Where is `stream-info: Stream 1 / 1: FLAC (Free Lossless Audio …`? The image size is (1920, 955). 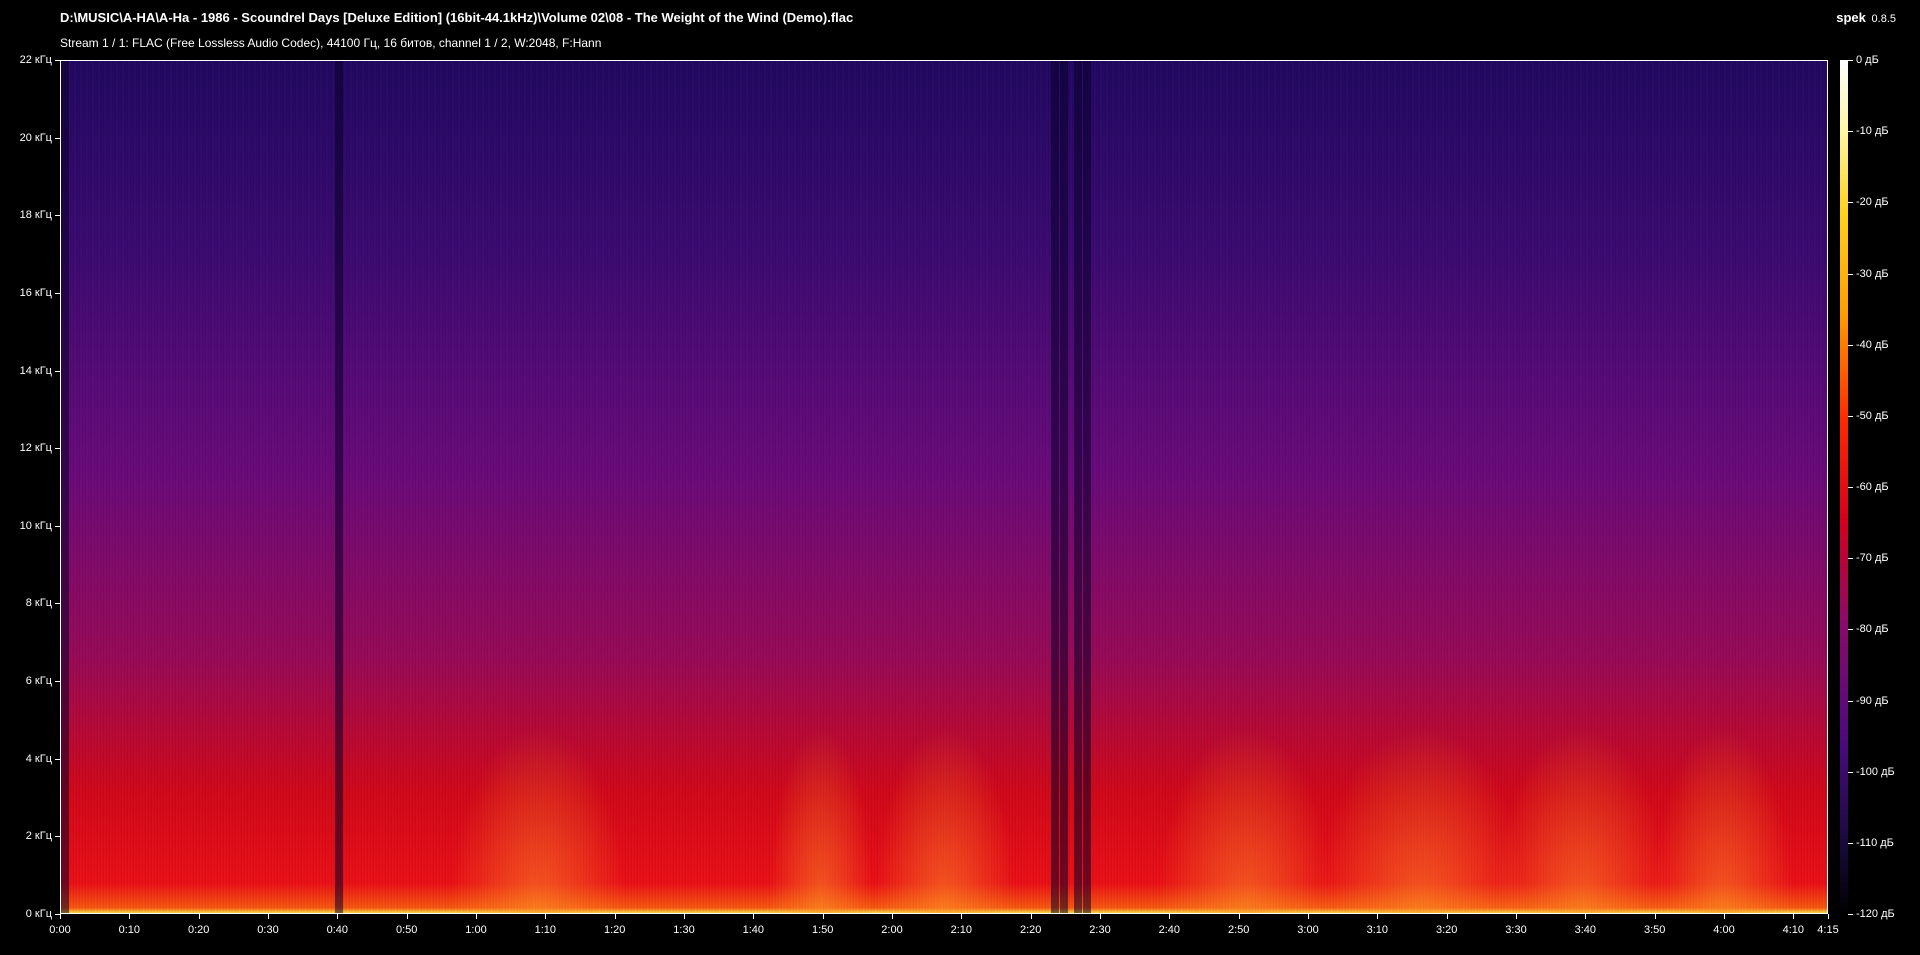
stream-info: Stream 1 / 1: FLAC (Free Lossless Audio … is located at coordinates (331, 43).